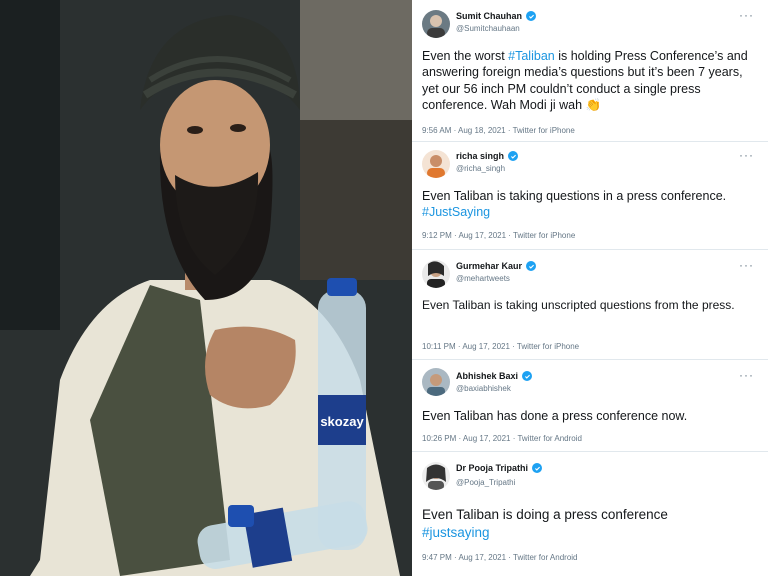 The height and width of the screenshot is (576, 768). Describe the element at coordinates (593, 104) in the screenshot. I see `clap-emoji-icon: 👏` at that location.